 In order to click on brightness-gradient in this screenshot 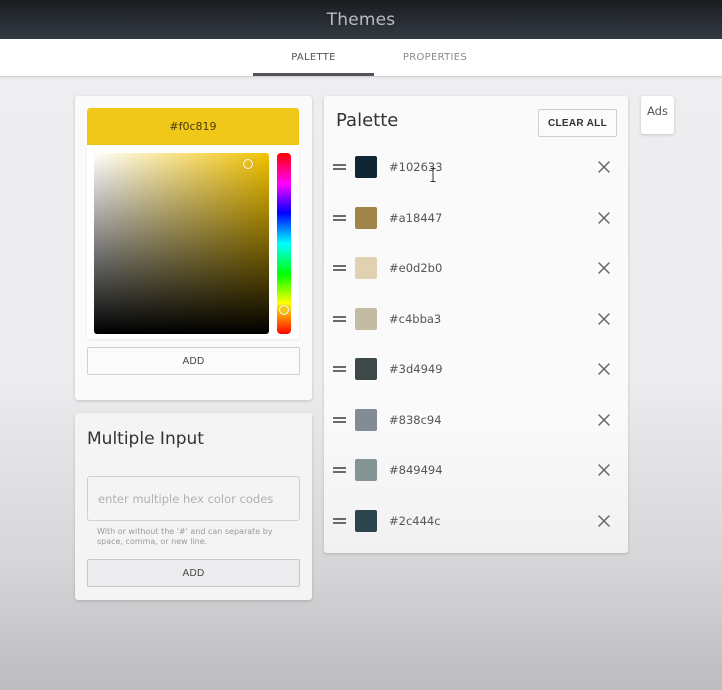, I will do `click(181, 243)`.